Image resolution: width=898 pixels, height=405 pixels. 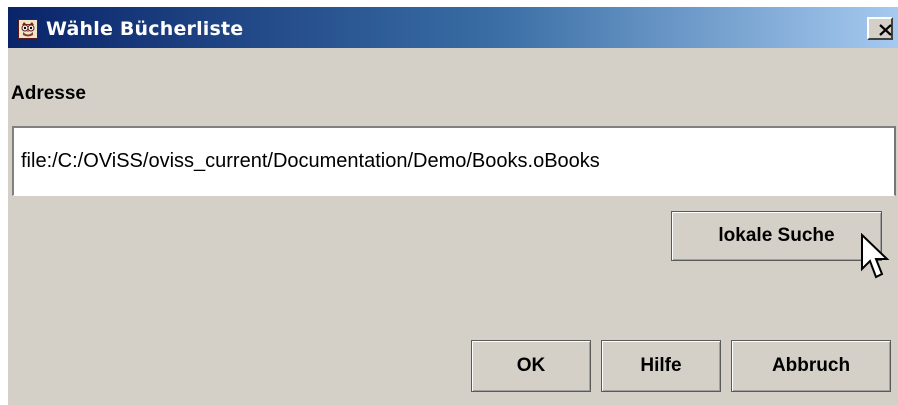 What do you see at coordinates (28, 29) in the screenshot?
I see `owl-app-icon` at bounding box center [28, 29].